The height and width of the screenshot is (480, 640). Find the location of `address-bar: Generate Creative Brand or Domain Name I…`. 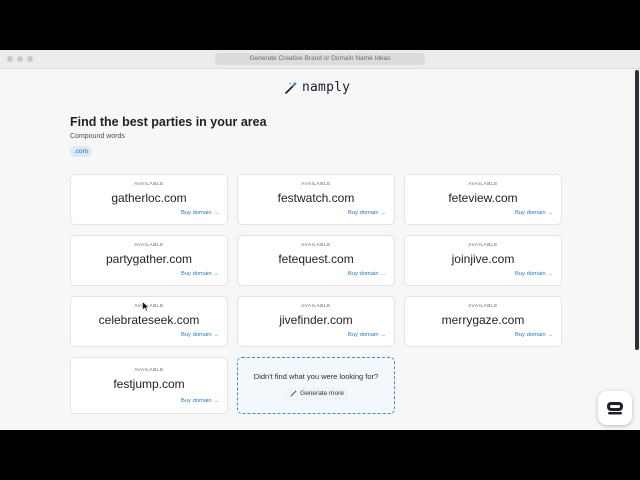

address-bar: Generate Creative Brand or Domain Name I… is located at coordinates (320, 59).